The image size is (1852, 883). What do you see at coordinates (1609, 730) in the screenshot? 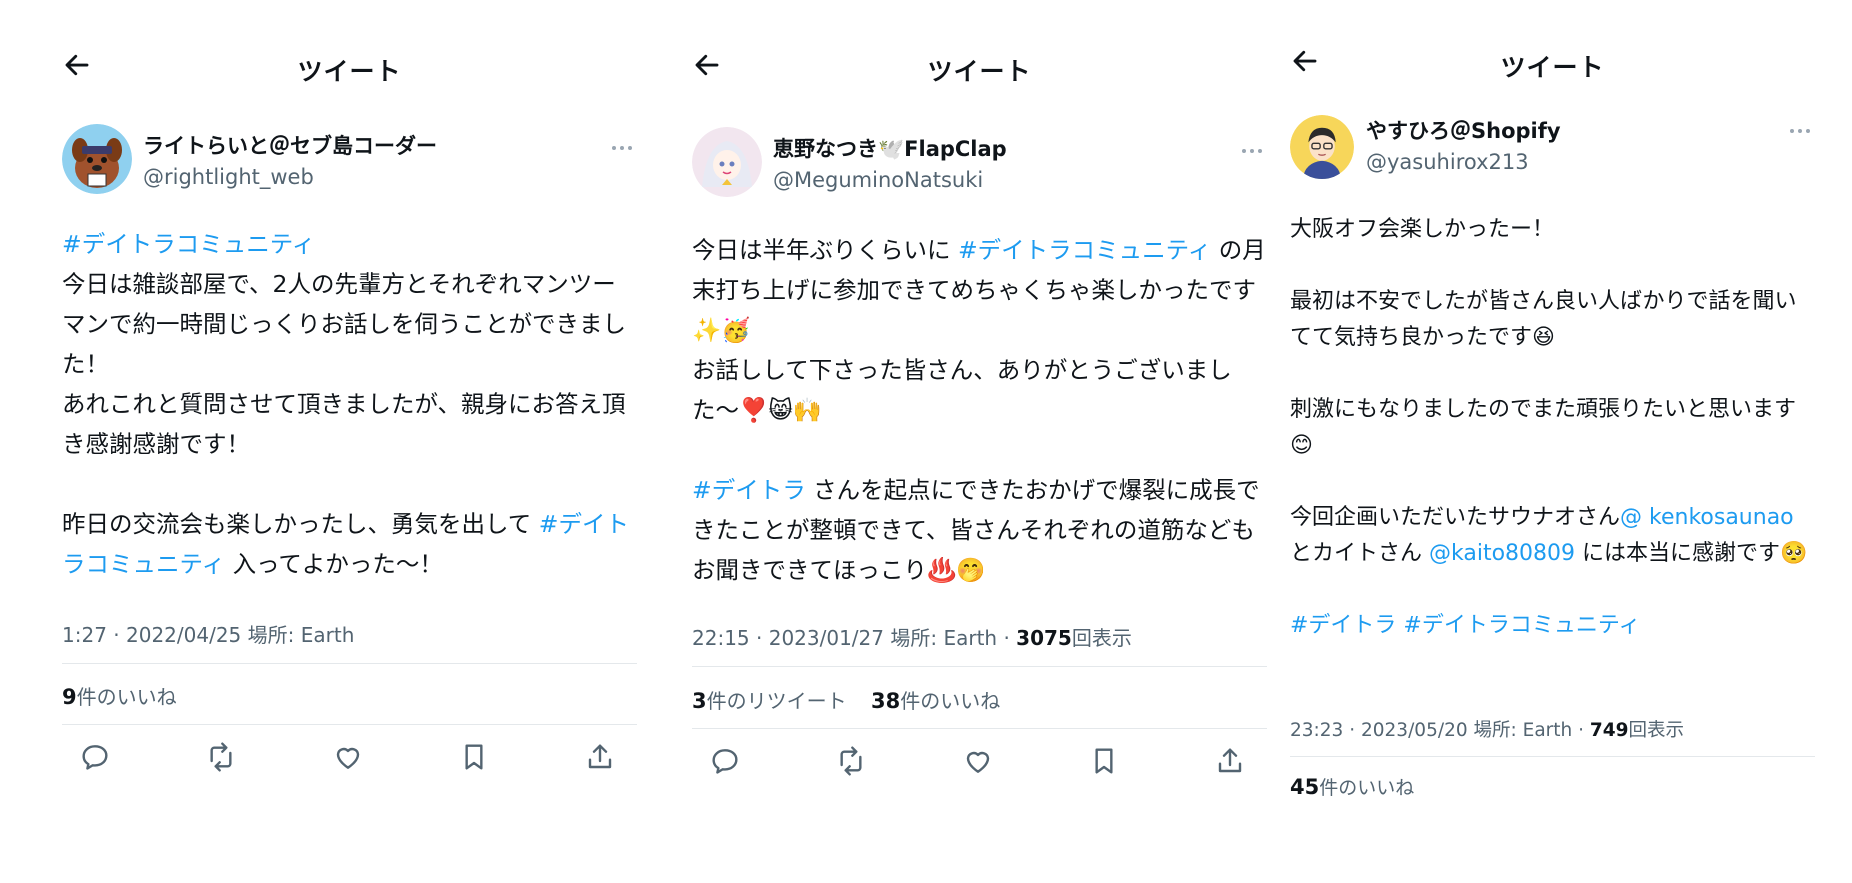
I see `view-count: 749` at bounding box center [1609, 730].